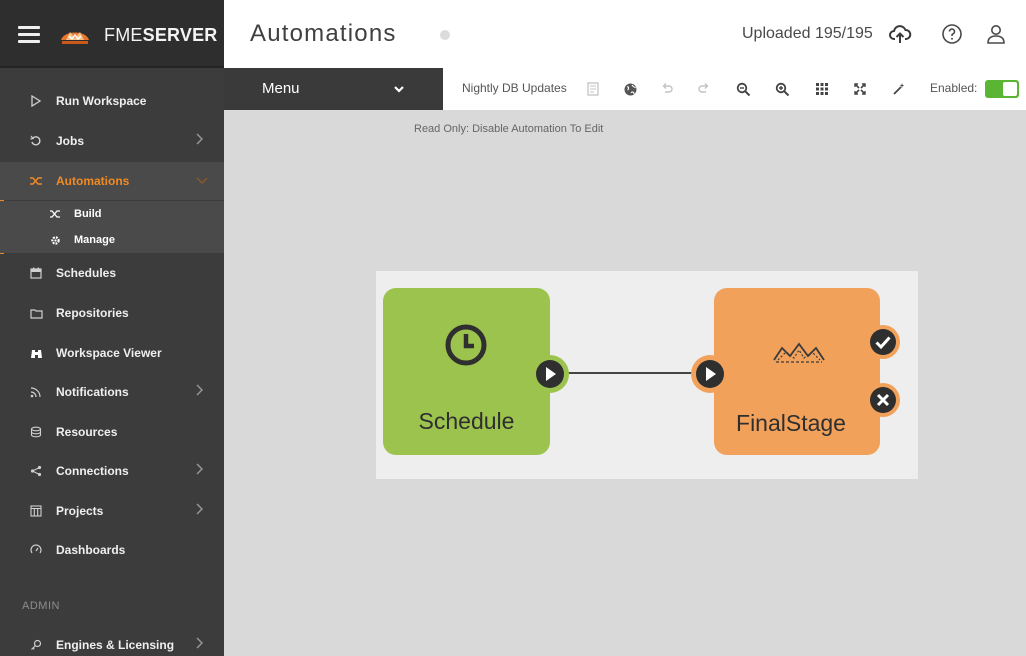  I want to click on workspace-action-node: FinalStage, so click(797, 371).